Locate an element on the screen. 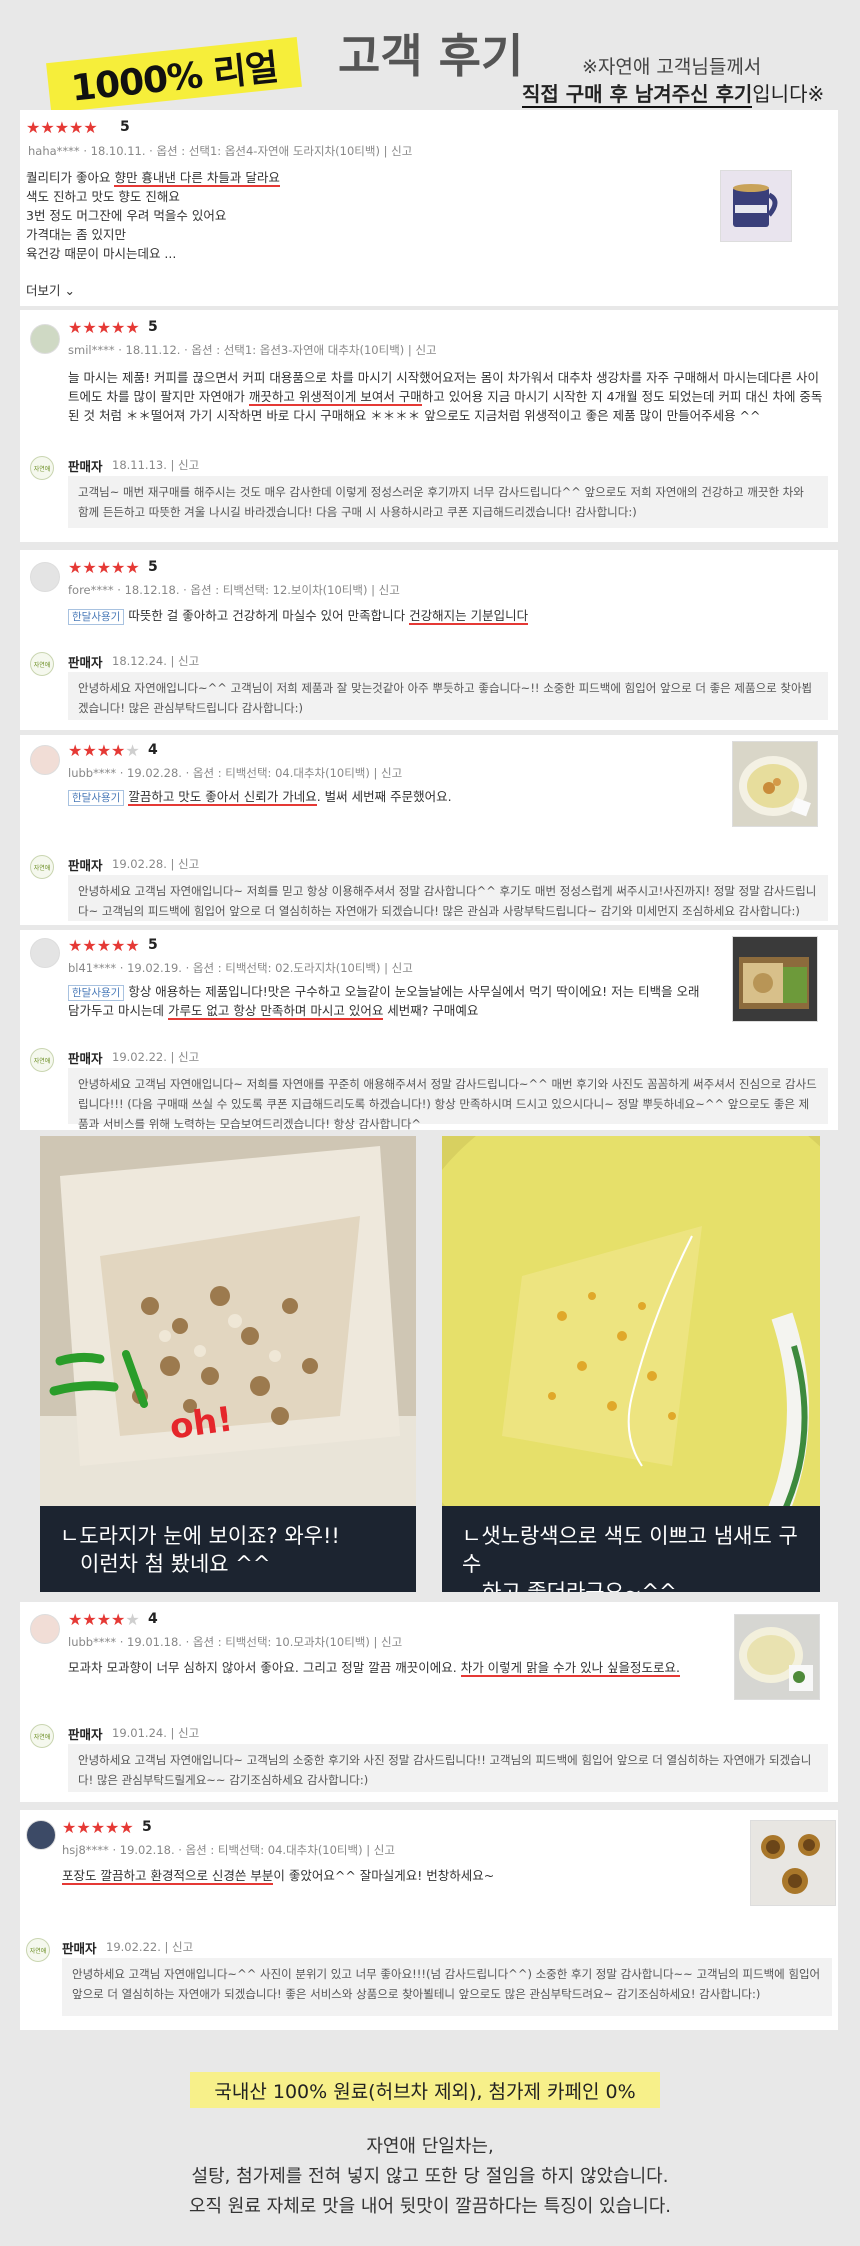  review-highlight: 향만 흉내낸 다른 차들과 달라요 is located at coordinates (197, 178).